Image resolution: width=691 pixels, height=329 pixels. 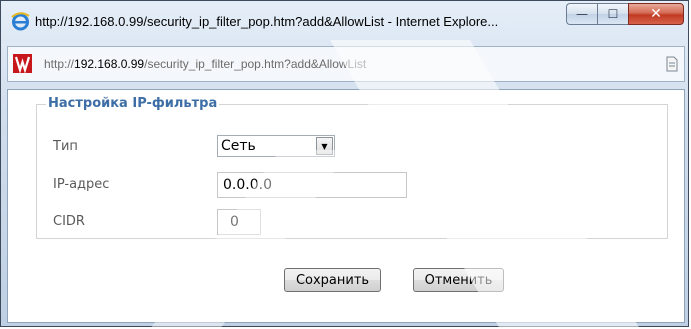 I want to click on maximize-button: ☐, so click(x=612, y=14).